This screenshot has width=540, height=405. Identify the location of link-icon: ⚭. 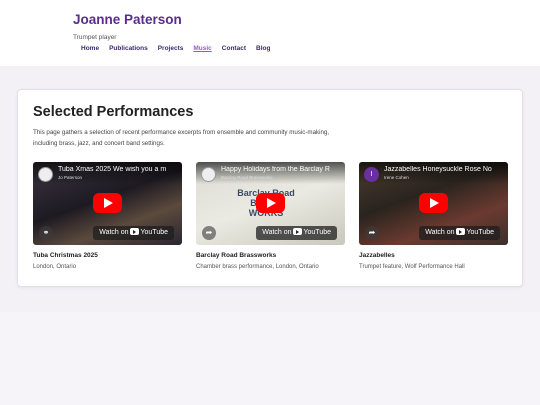
(46, 233).